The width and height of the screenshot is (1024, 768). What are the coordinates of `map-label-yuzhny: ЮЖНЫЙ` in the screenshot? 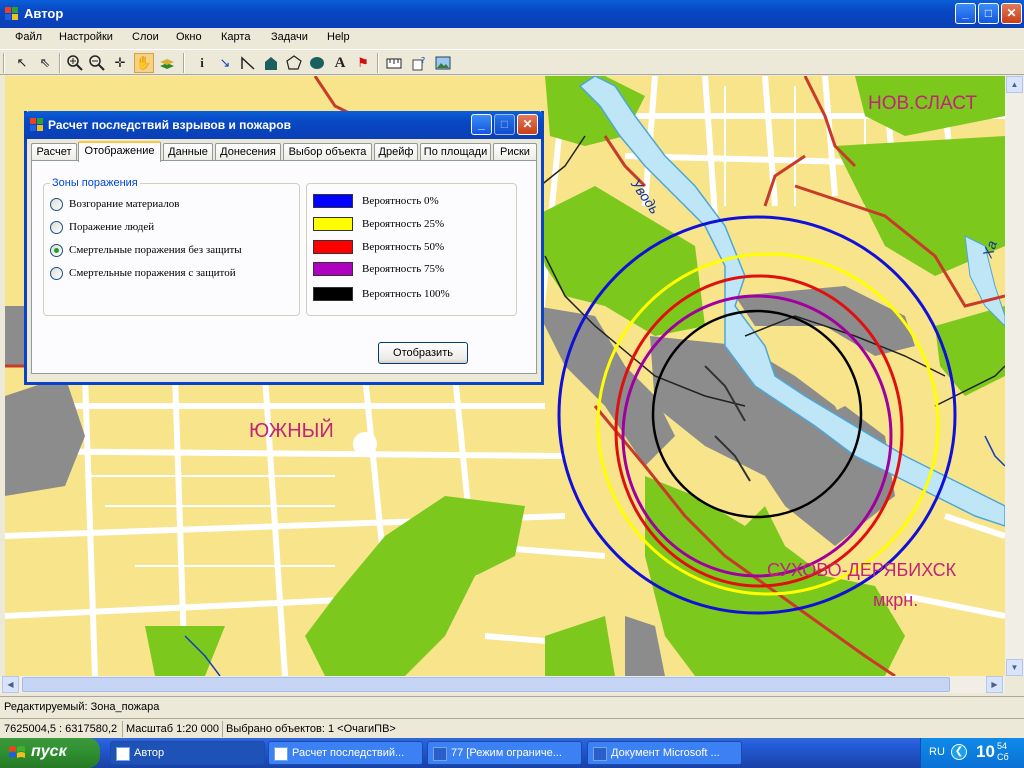 It's located at (291, 431).